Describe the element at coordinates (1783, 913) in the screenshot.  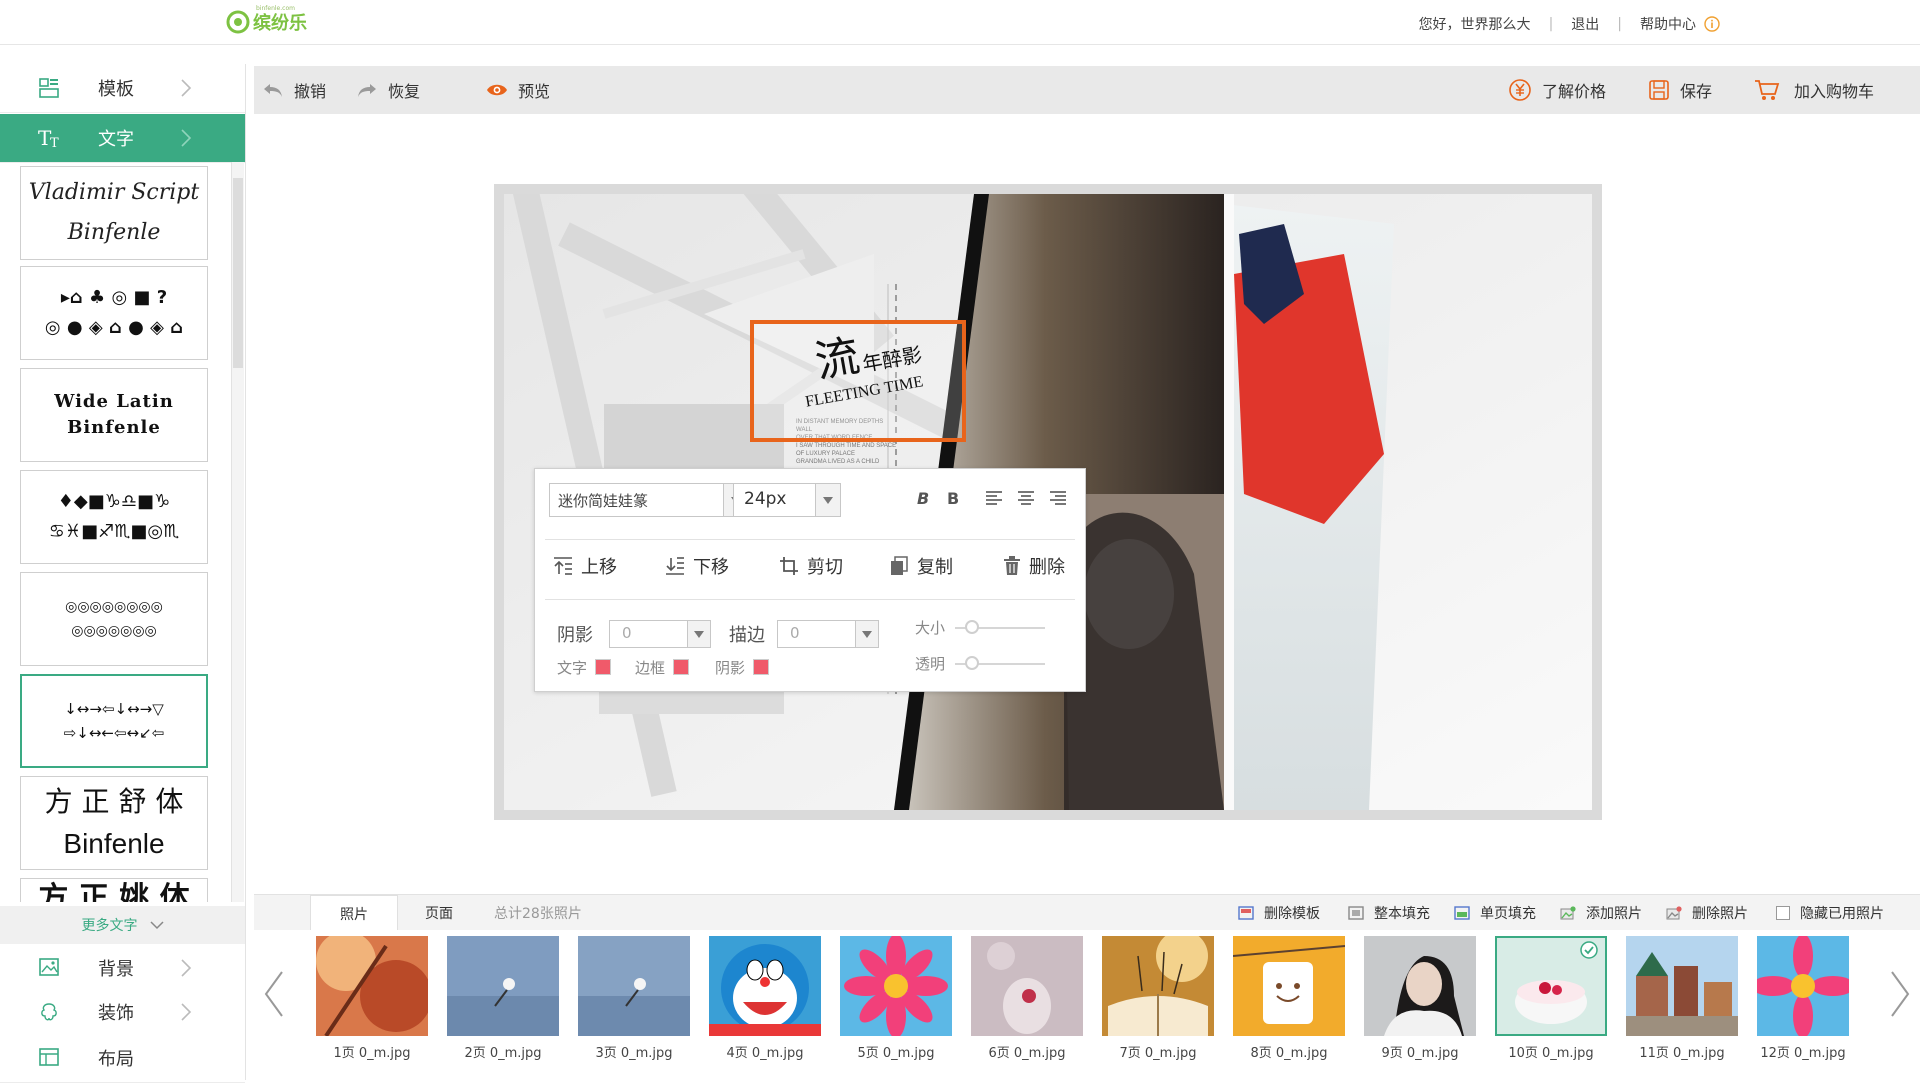
I see `checkbox-icon` at that location.